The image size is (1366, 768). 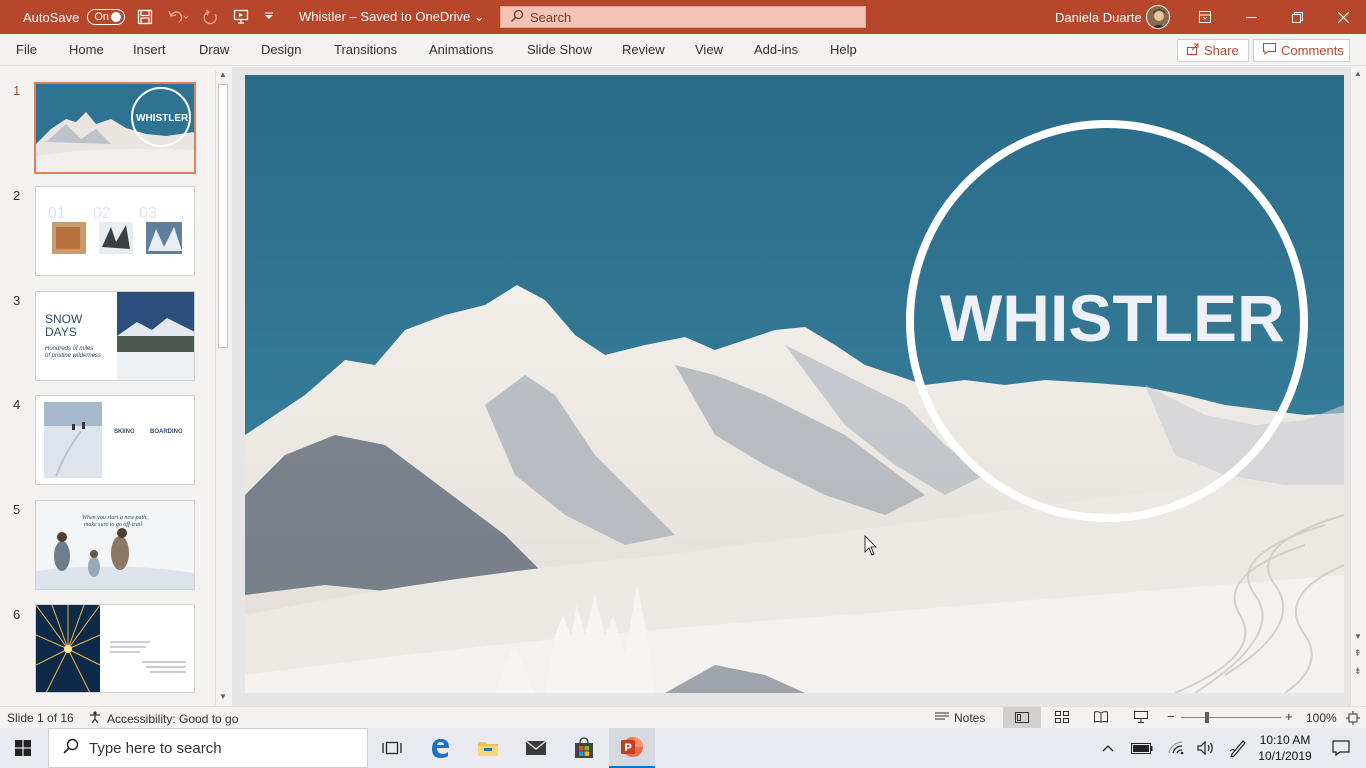 I want to click on accessibility-status: Accessibility: Good to go, so click(x=163, y=719).